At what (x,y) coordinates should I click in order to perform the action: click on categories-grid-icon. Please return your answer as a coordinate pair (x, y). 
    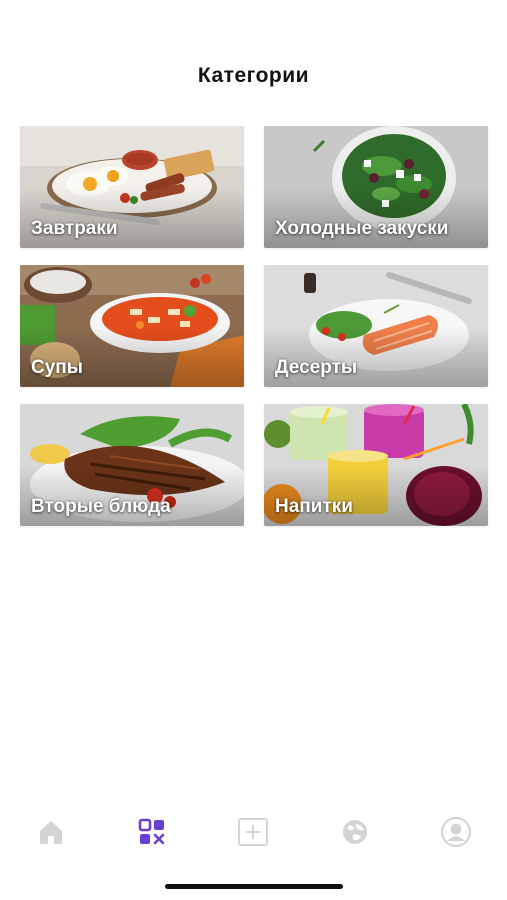
    Looking at the image, I should click on (151, 831).